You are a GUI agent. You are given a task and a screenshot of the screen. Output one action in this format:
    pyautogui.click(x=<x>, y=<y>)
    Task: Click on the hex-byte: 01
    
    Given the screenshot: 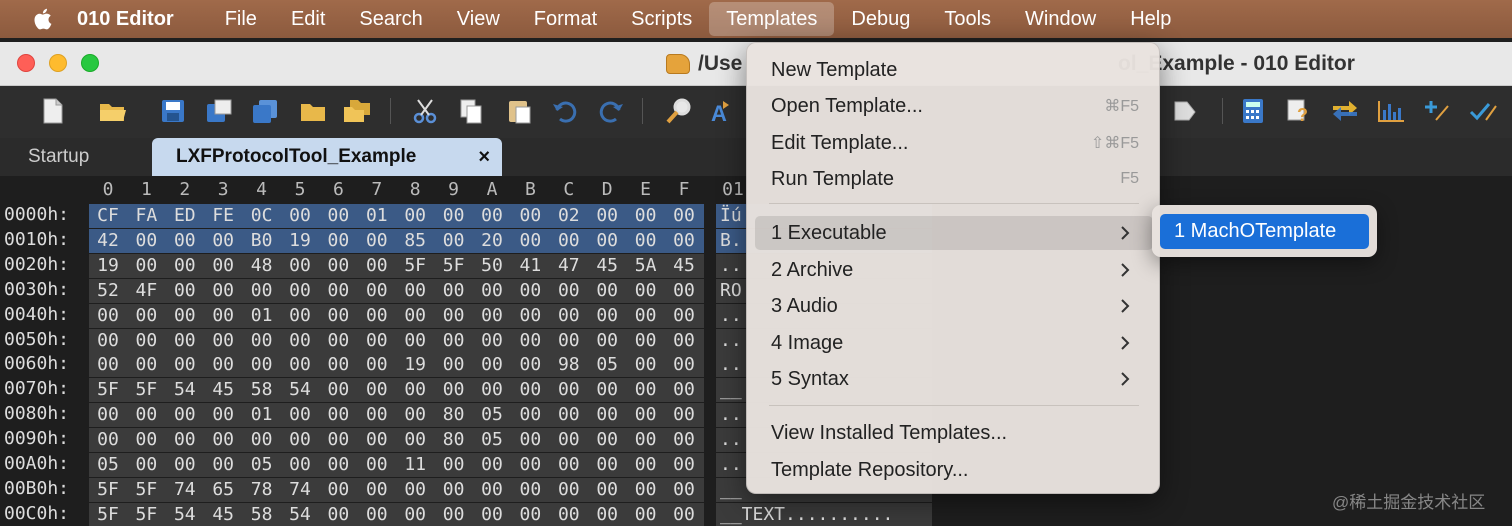 What is the action you would take?
    pyautogui.click(x=262, y=315)
    